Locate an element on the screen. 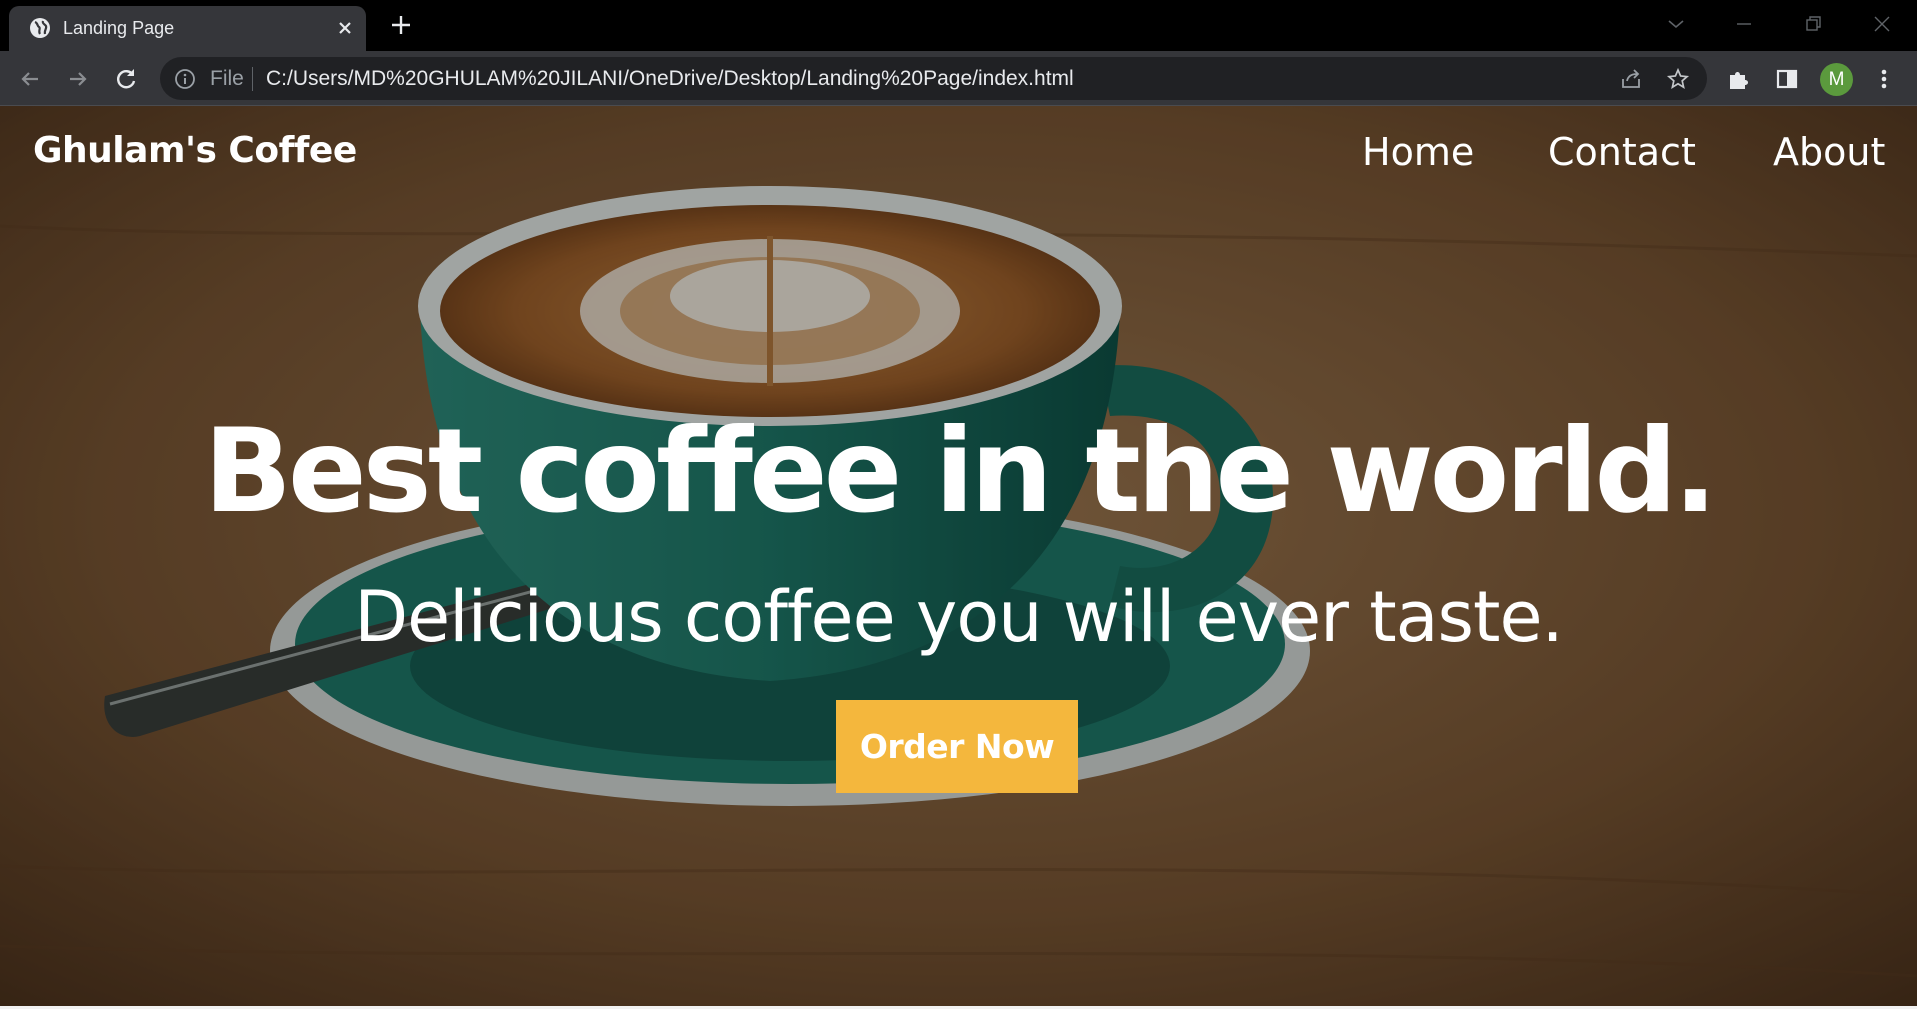 Image resolution: width=1917 pixels, height=1009 pixels. browser-tab-strip: Landing Page is located at coordinates (958, 25).